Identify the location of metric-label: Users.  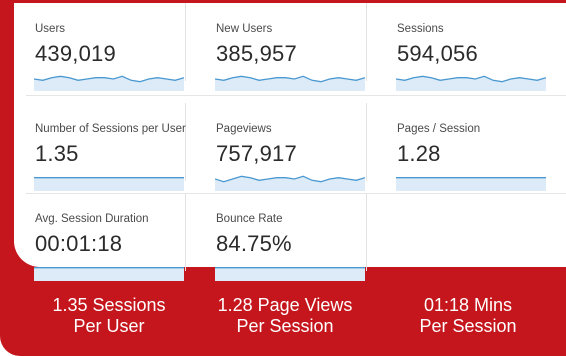
(50, 29).